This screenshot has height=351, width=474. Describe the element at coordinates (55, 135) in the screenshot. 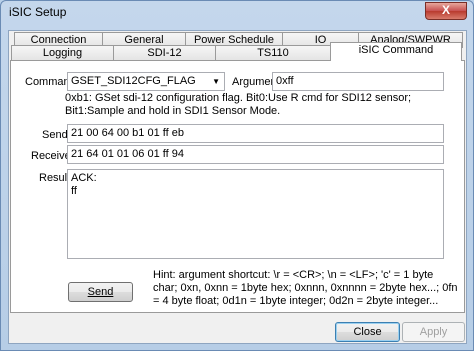

I see `send-label: Send` at that location.